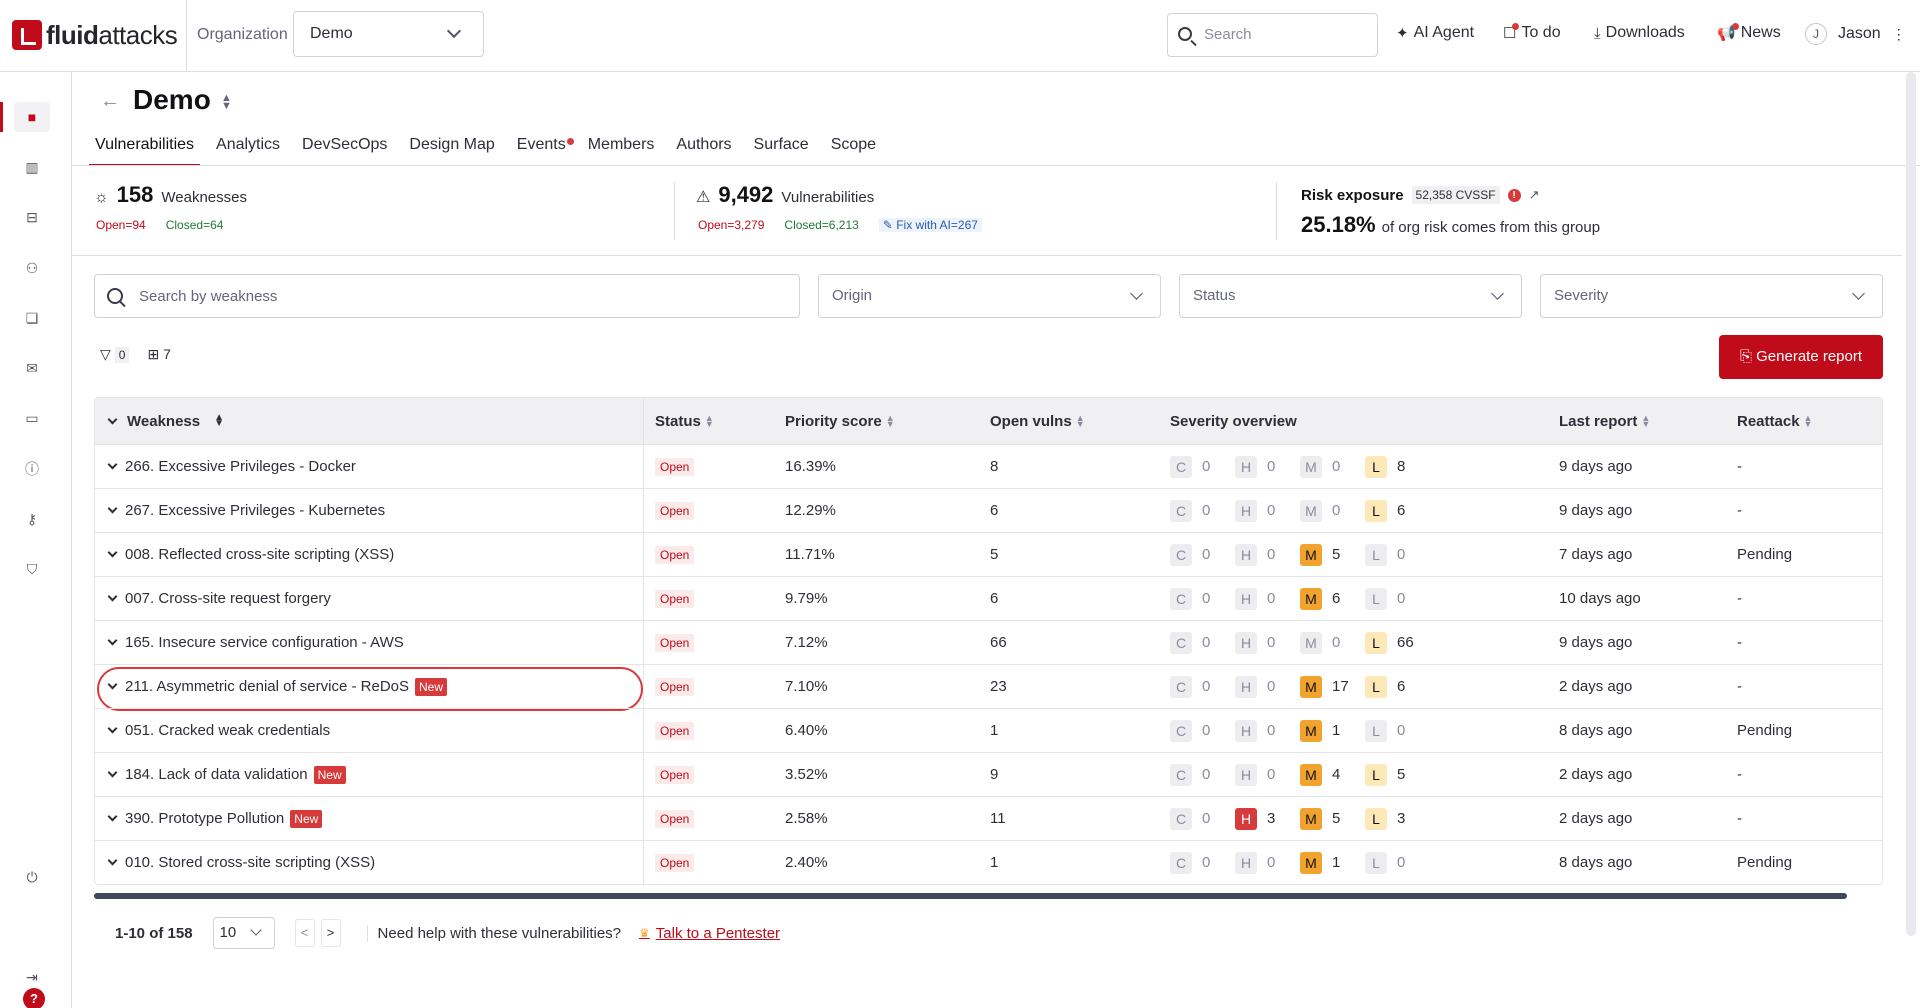  I want to click on ai-agent-button: ✦ AI Agent, so click(1435, 33).